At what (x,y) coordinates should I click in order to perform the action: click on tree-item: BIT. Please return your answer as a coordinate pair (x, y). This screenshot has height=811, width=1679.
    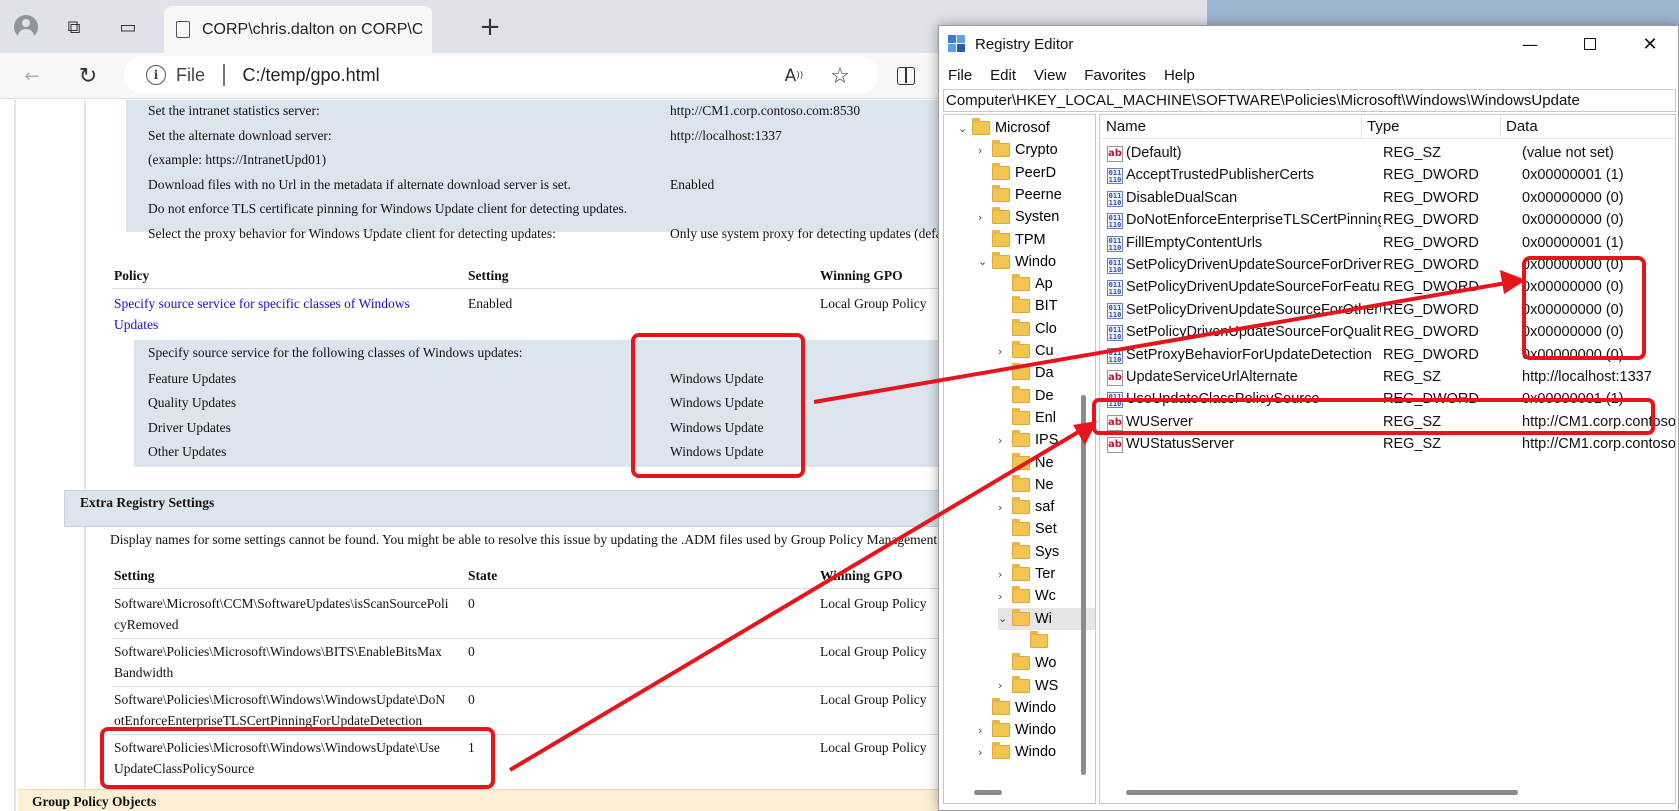
    Looking at the image, I should click on (1046, 306).